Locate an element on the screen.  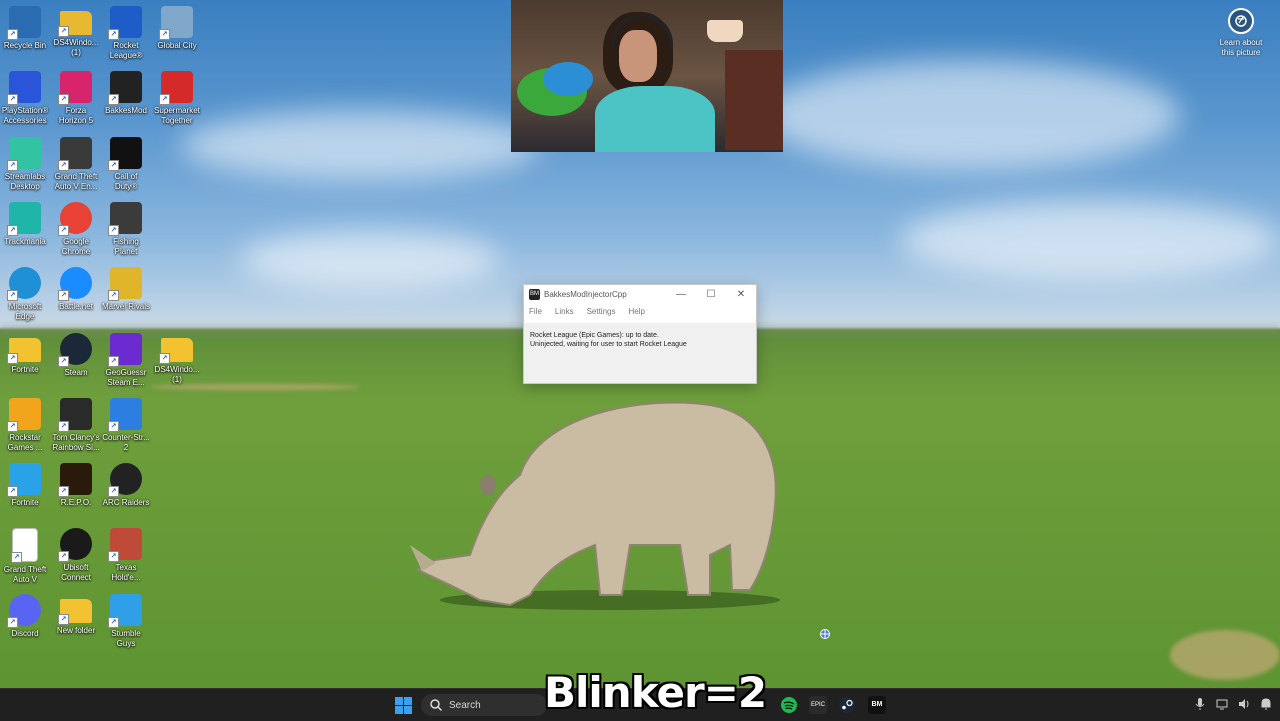
microphone-icon is located at coordinates (1200, 704).